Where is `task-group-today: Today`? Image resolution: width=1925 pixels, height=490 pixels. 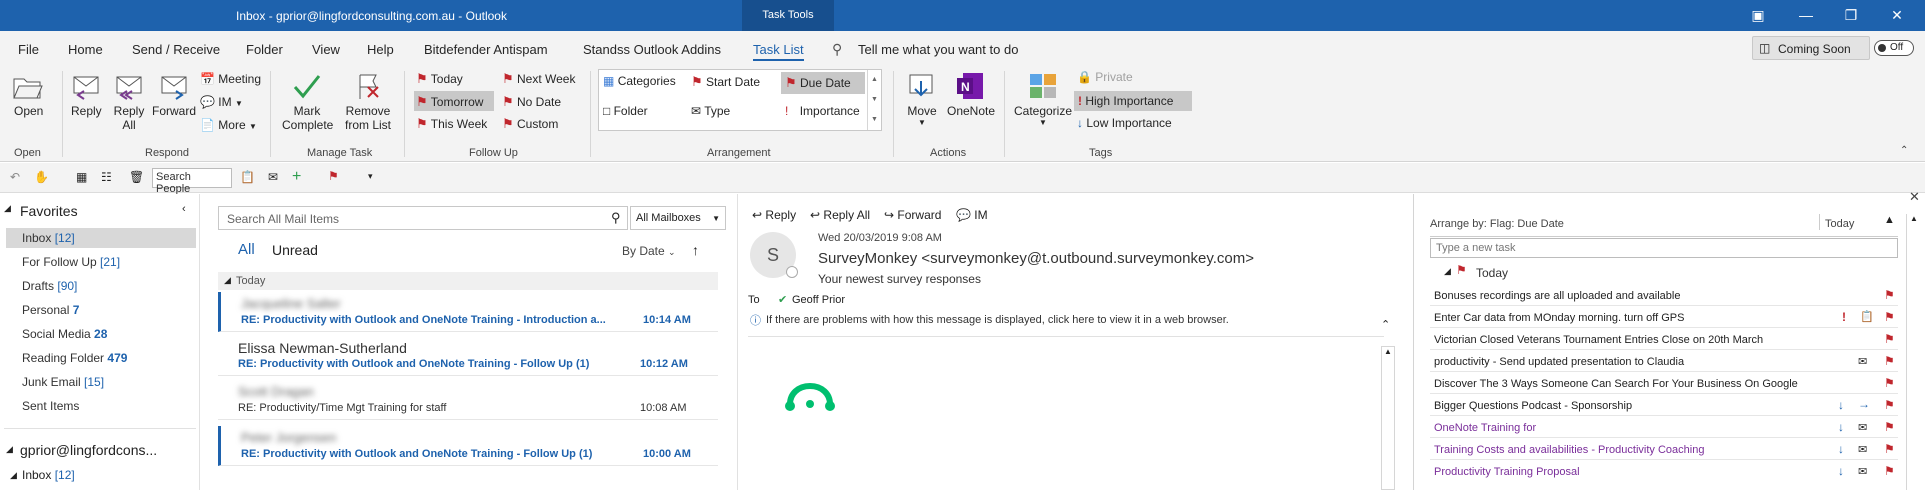 task-group-today: Today is located at coordinates (1492, 273).